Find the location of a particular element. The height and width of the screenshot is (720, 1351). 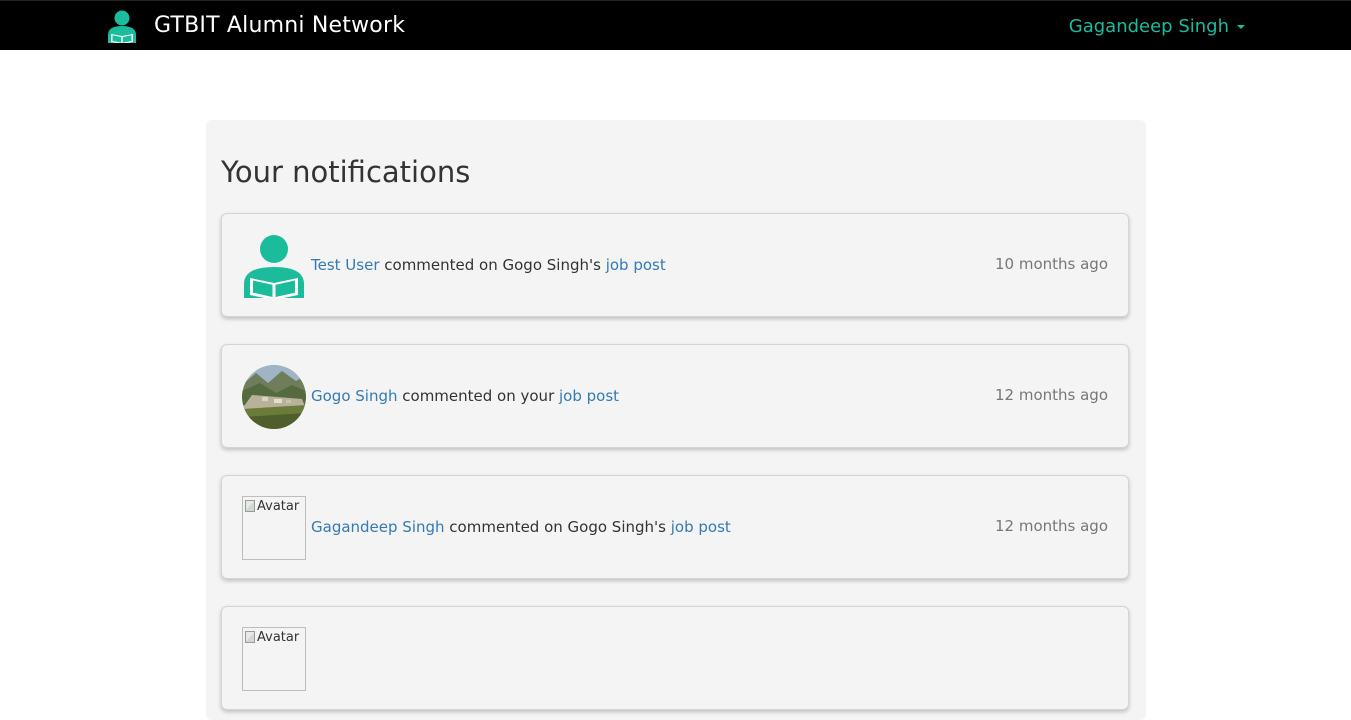

brand-title: GTBIT Alumni Network is located at coordinates (280, 25).